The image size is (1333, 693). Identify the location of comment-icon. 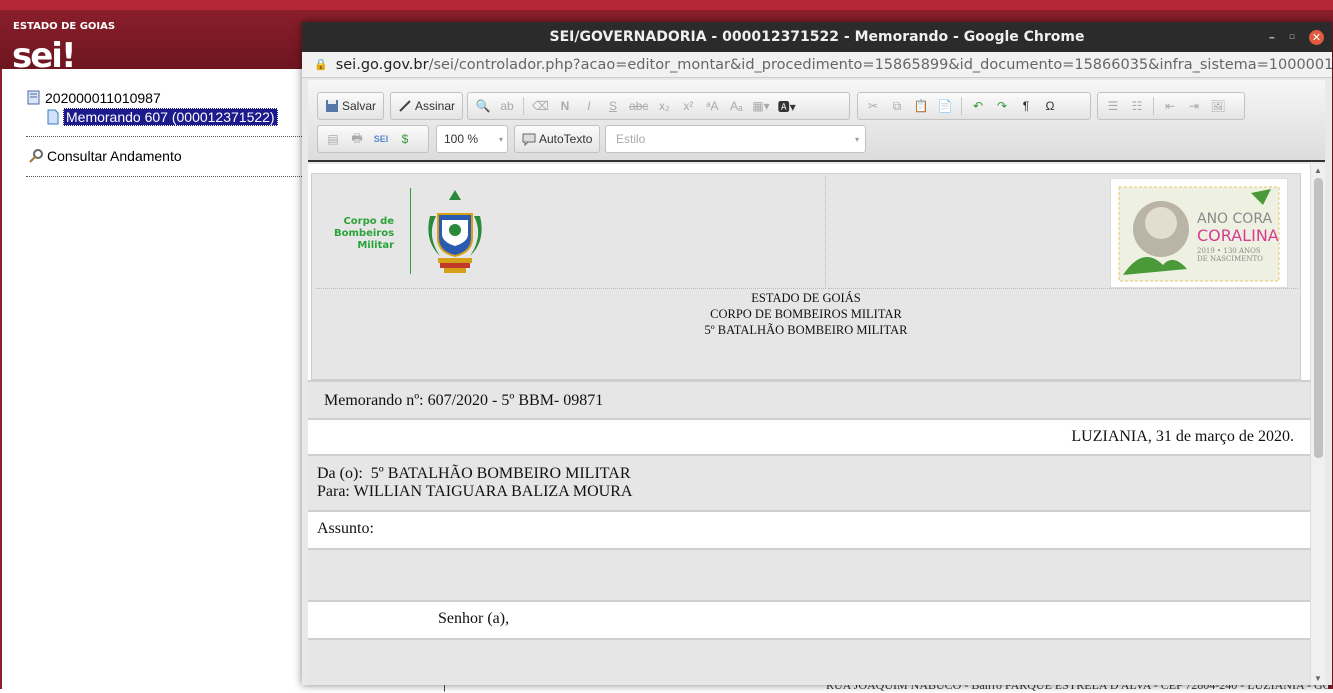
(529, 139).